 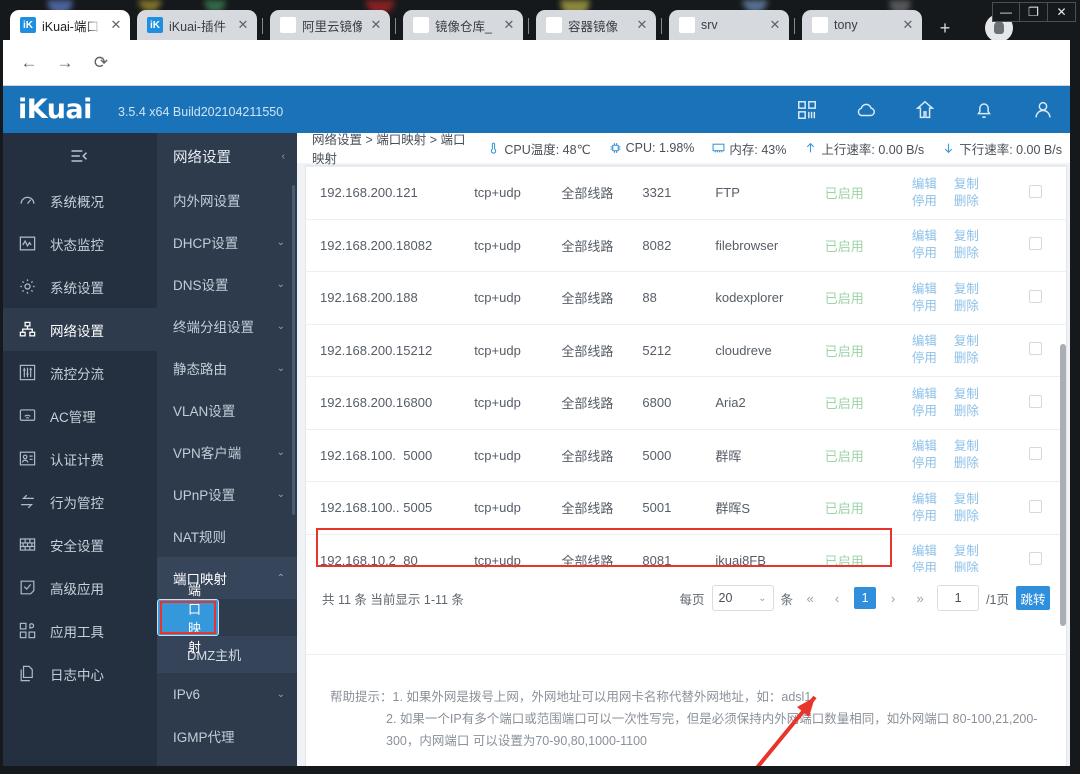 What do you see at coordinates (1033, 598) in the screenshot?
I see `go-button: 跳转` at bounding box center [1033, 598].